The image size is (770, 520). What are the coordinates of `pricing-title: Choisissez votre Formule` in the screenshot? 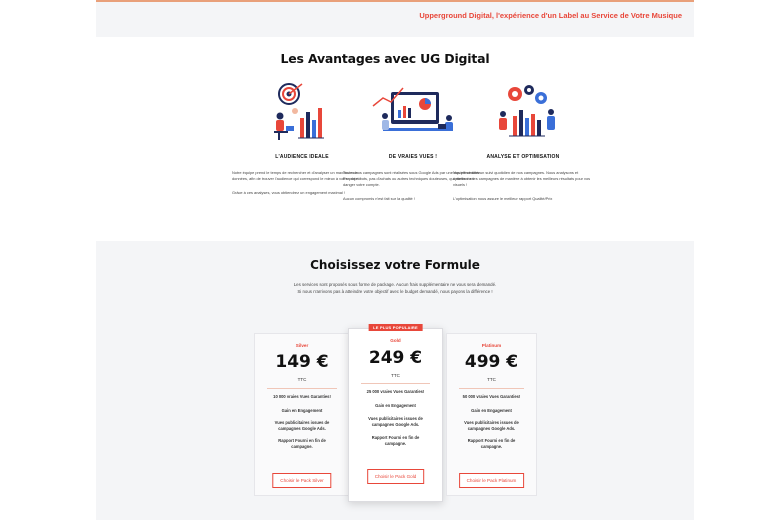 It's located at (395, 265).